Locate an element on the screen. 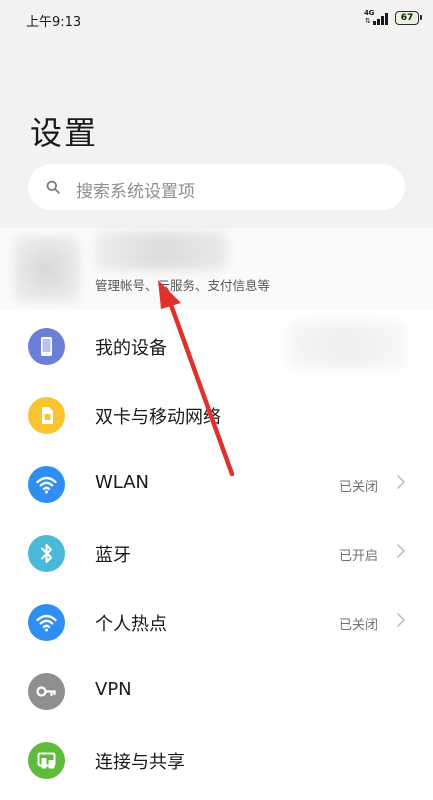 Image resolution: width=433 pixels, height=800 pixels. row-label: WLAN is located at coordinates (122, 482).